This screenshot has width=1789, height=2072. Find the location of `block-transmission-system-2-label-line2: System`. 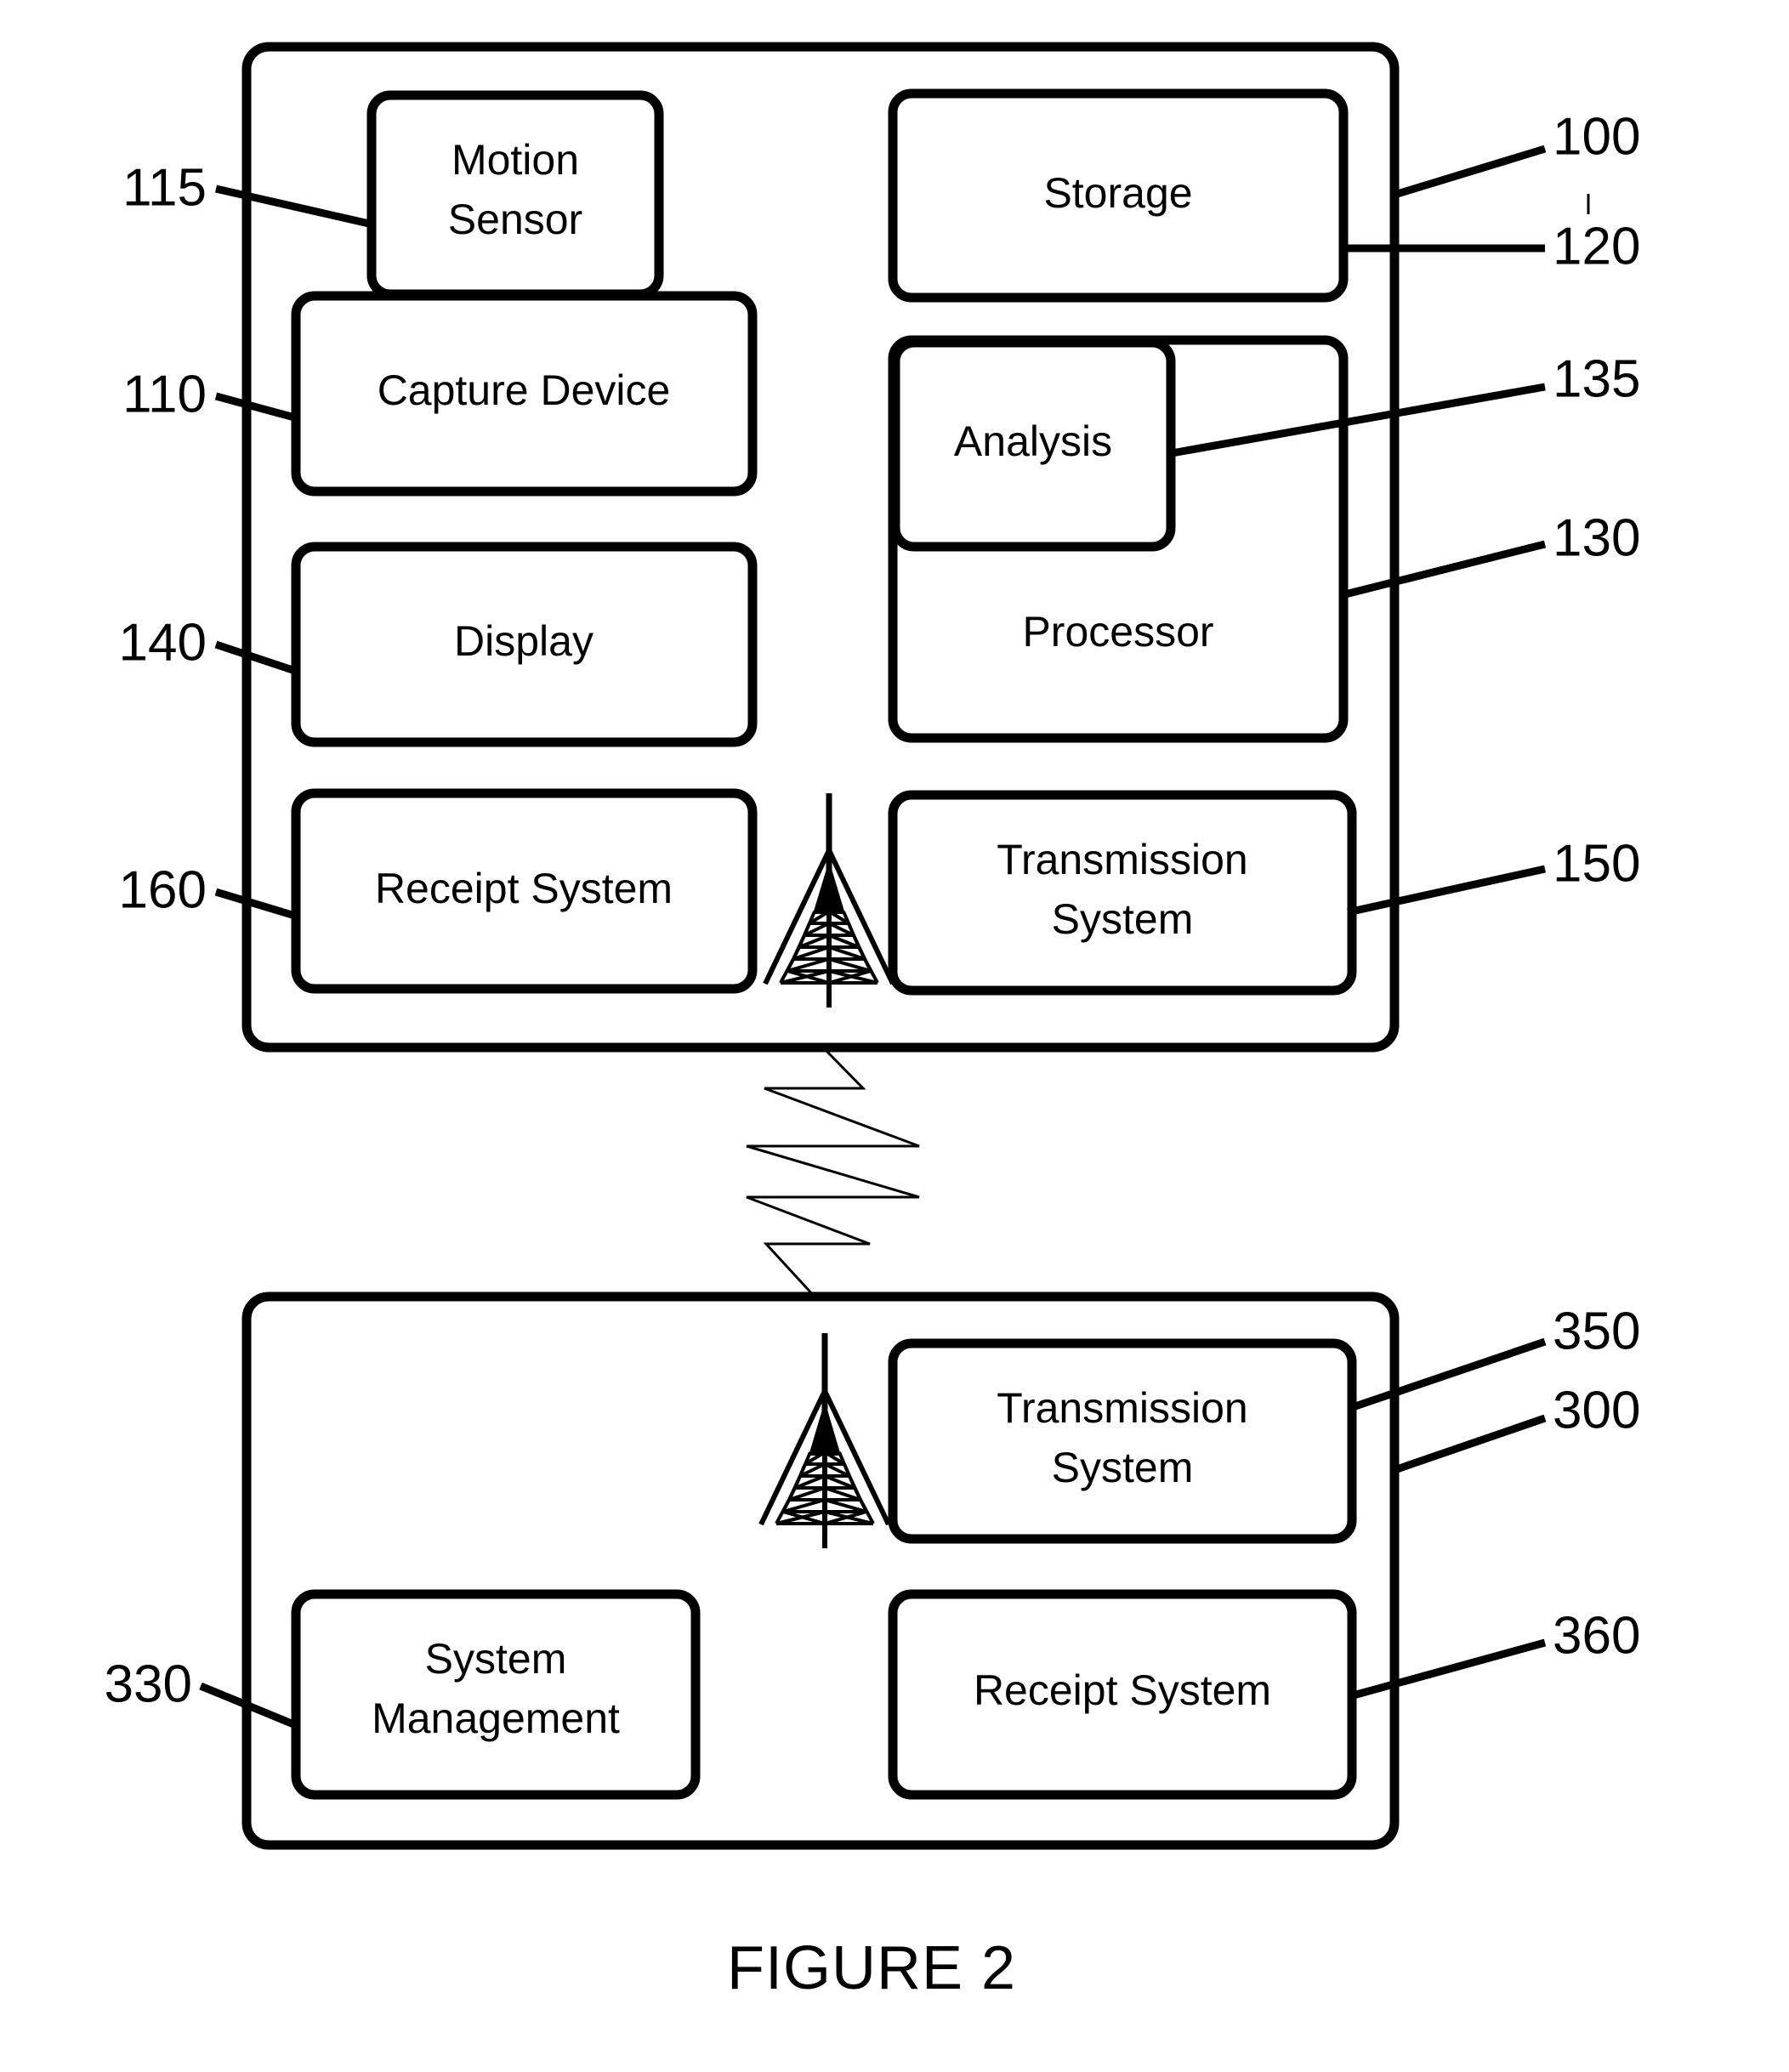

block-transmission-system-2-label-line2: System is located at coordinates (1123, 1467).